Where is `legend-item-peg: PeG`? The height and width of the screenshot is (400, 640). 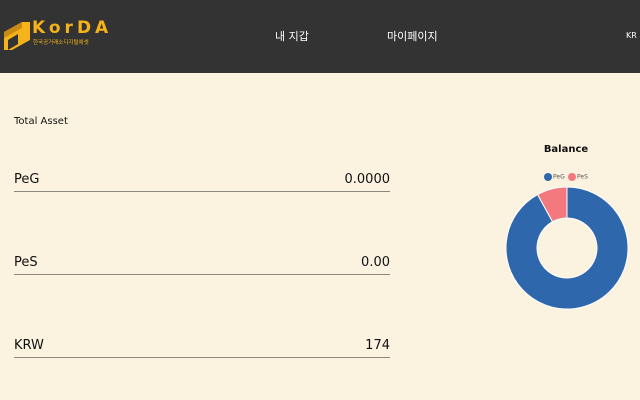 legend-item-peg: PeG is located at coordinates (554, 177).